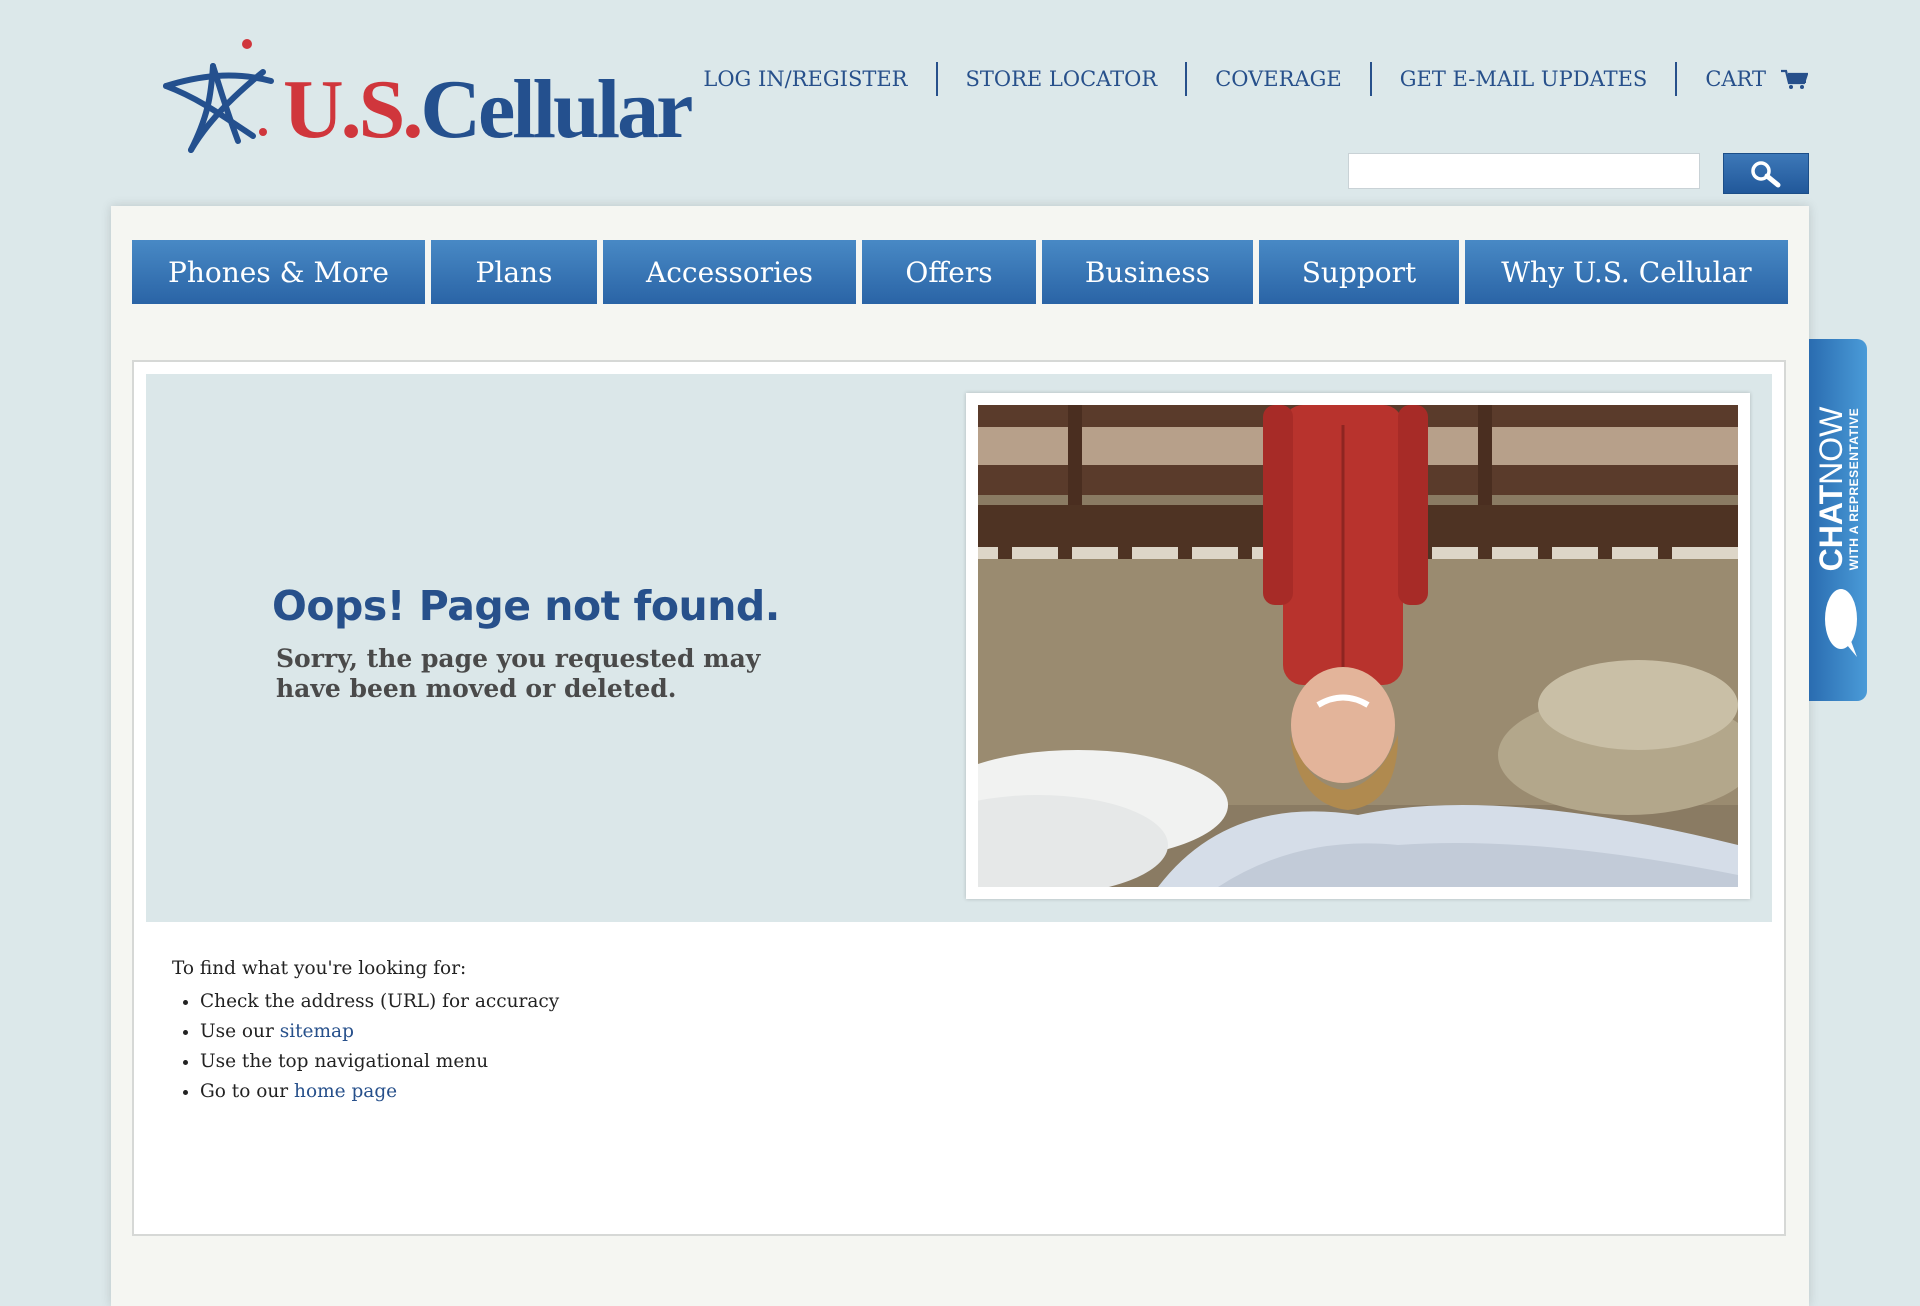  I want to click on search-input, so click(1524, 171).